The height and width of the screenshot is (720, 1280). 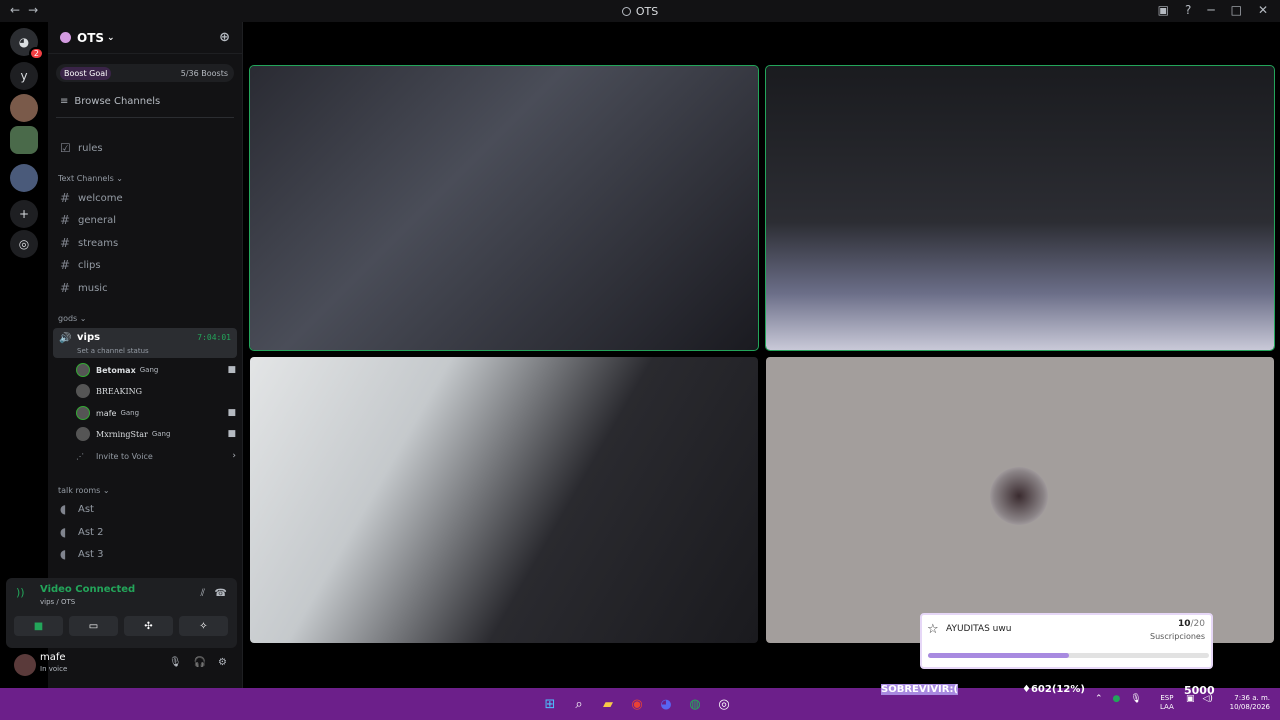 What do you see at coordinates (579, 704) in the screenshot?
I see `search-icon: ⌕` at bounding box center [579, 704].